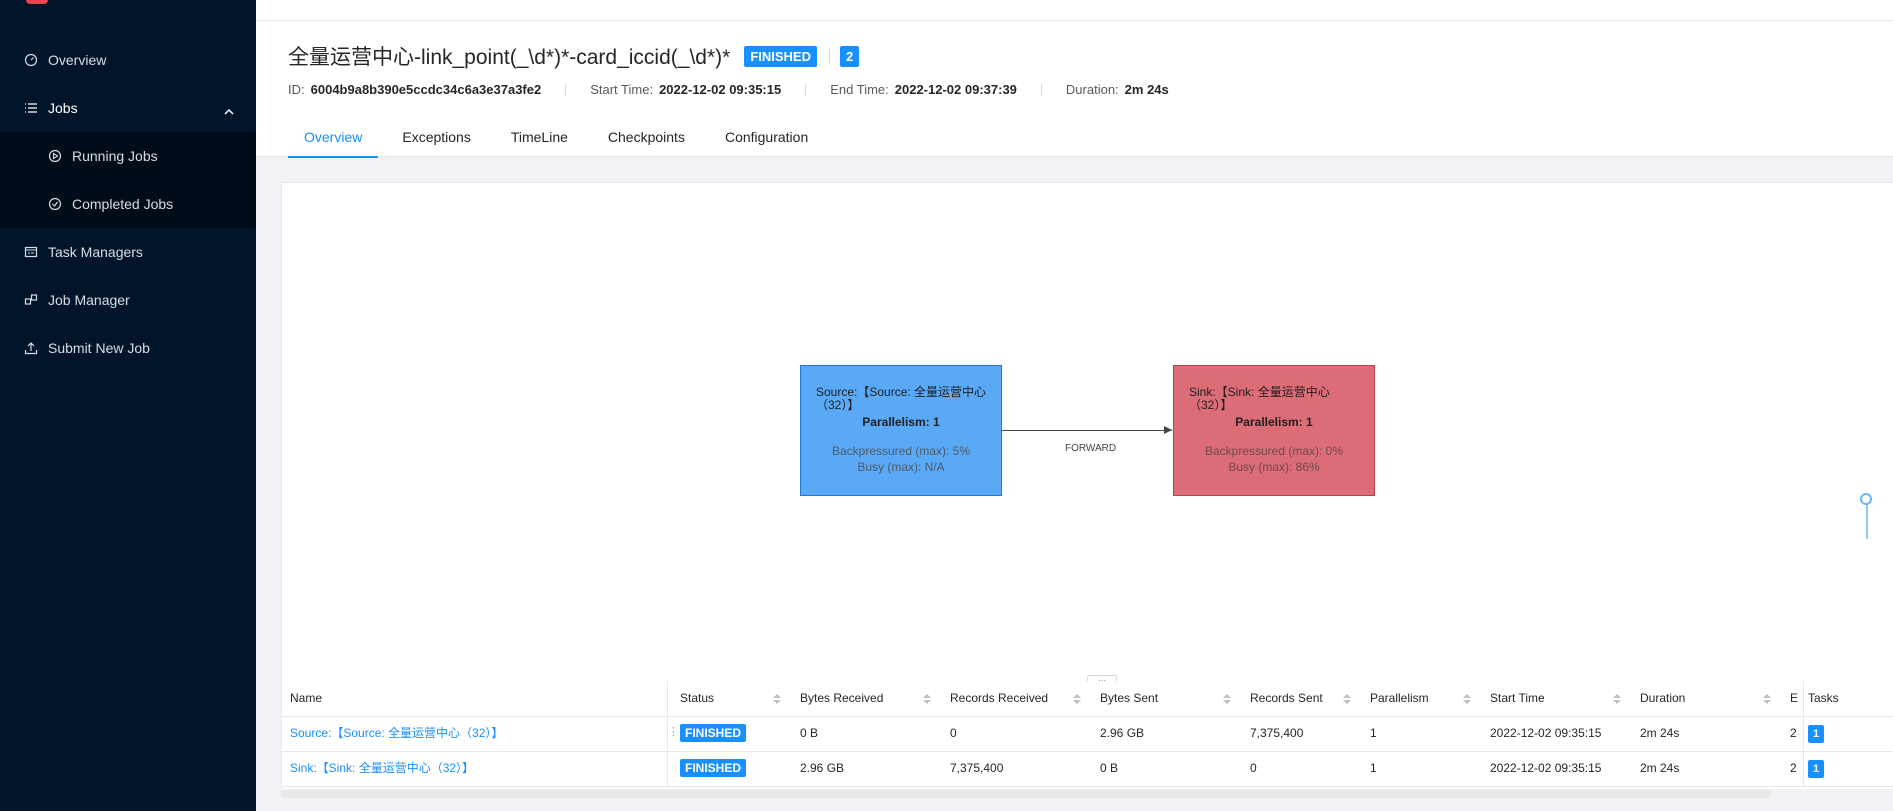  What do you see at coordinates (475, 768) in the screenshot?
I see `vertex-name-link: Sink:【Sink: 全量运营中心（32）】` at bounding box center [475, 768].